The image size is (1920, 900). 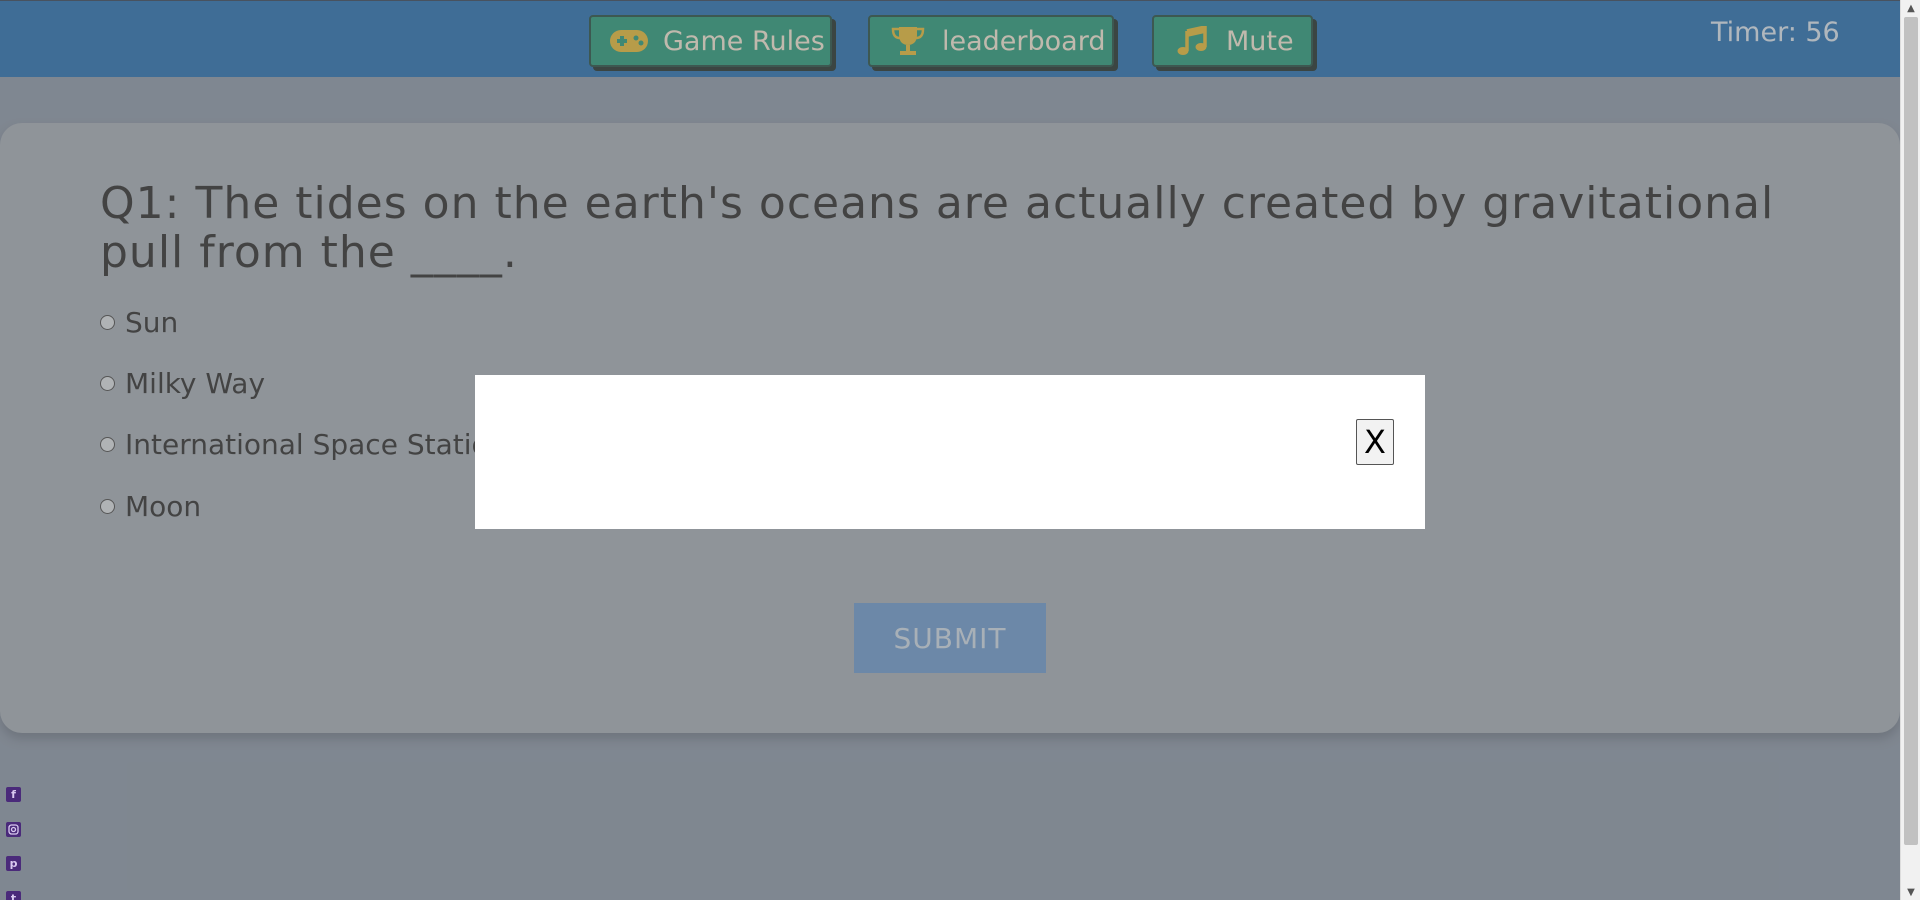 What do you see at coordinates (13, 895) in the screenshot?
I see `twitter-icon: t` at bounding box center [13, 895].